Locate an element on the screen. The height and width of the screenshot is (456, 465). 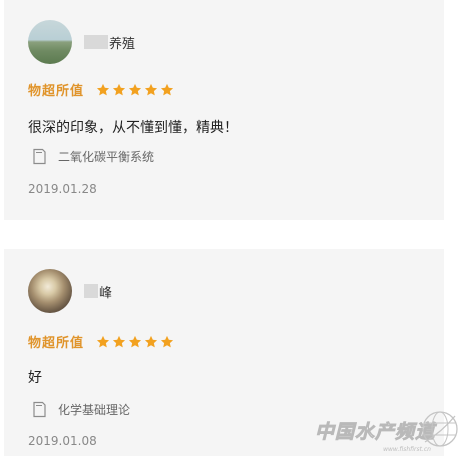
globe-icon is located at coordinates (440, 429).